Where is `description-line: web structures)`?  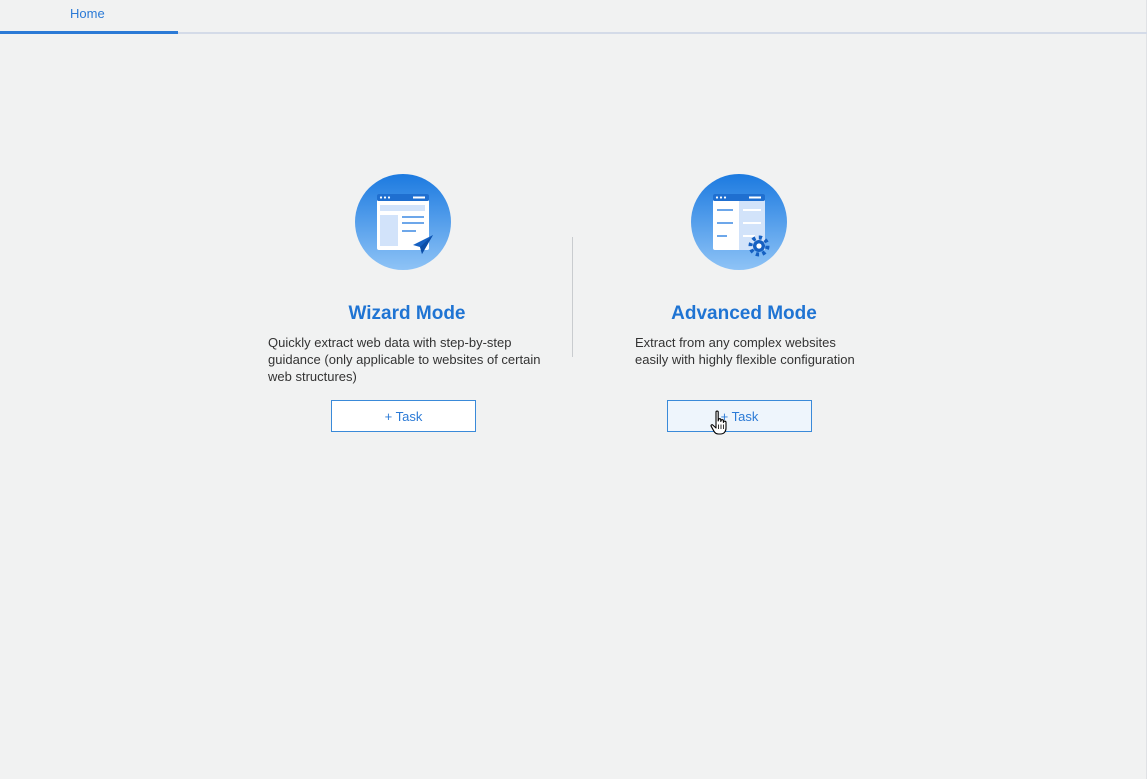
description-line: web structures) is located at coordinates (312, 376).